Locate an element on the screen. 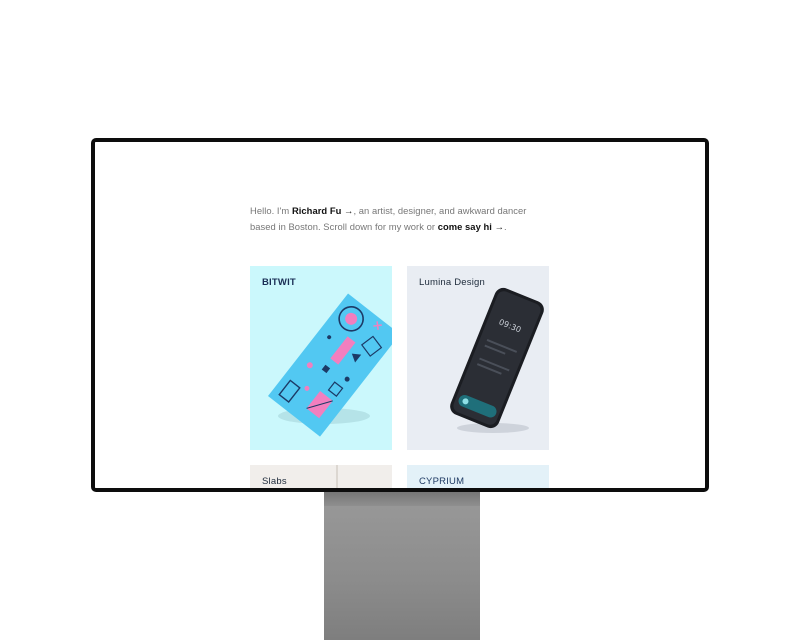 The height and width of the screenshot is (640, 800). project-card-cyprium: CYPRIUM is located at coordinates (478, 476).